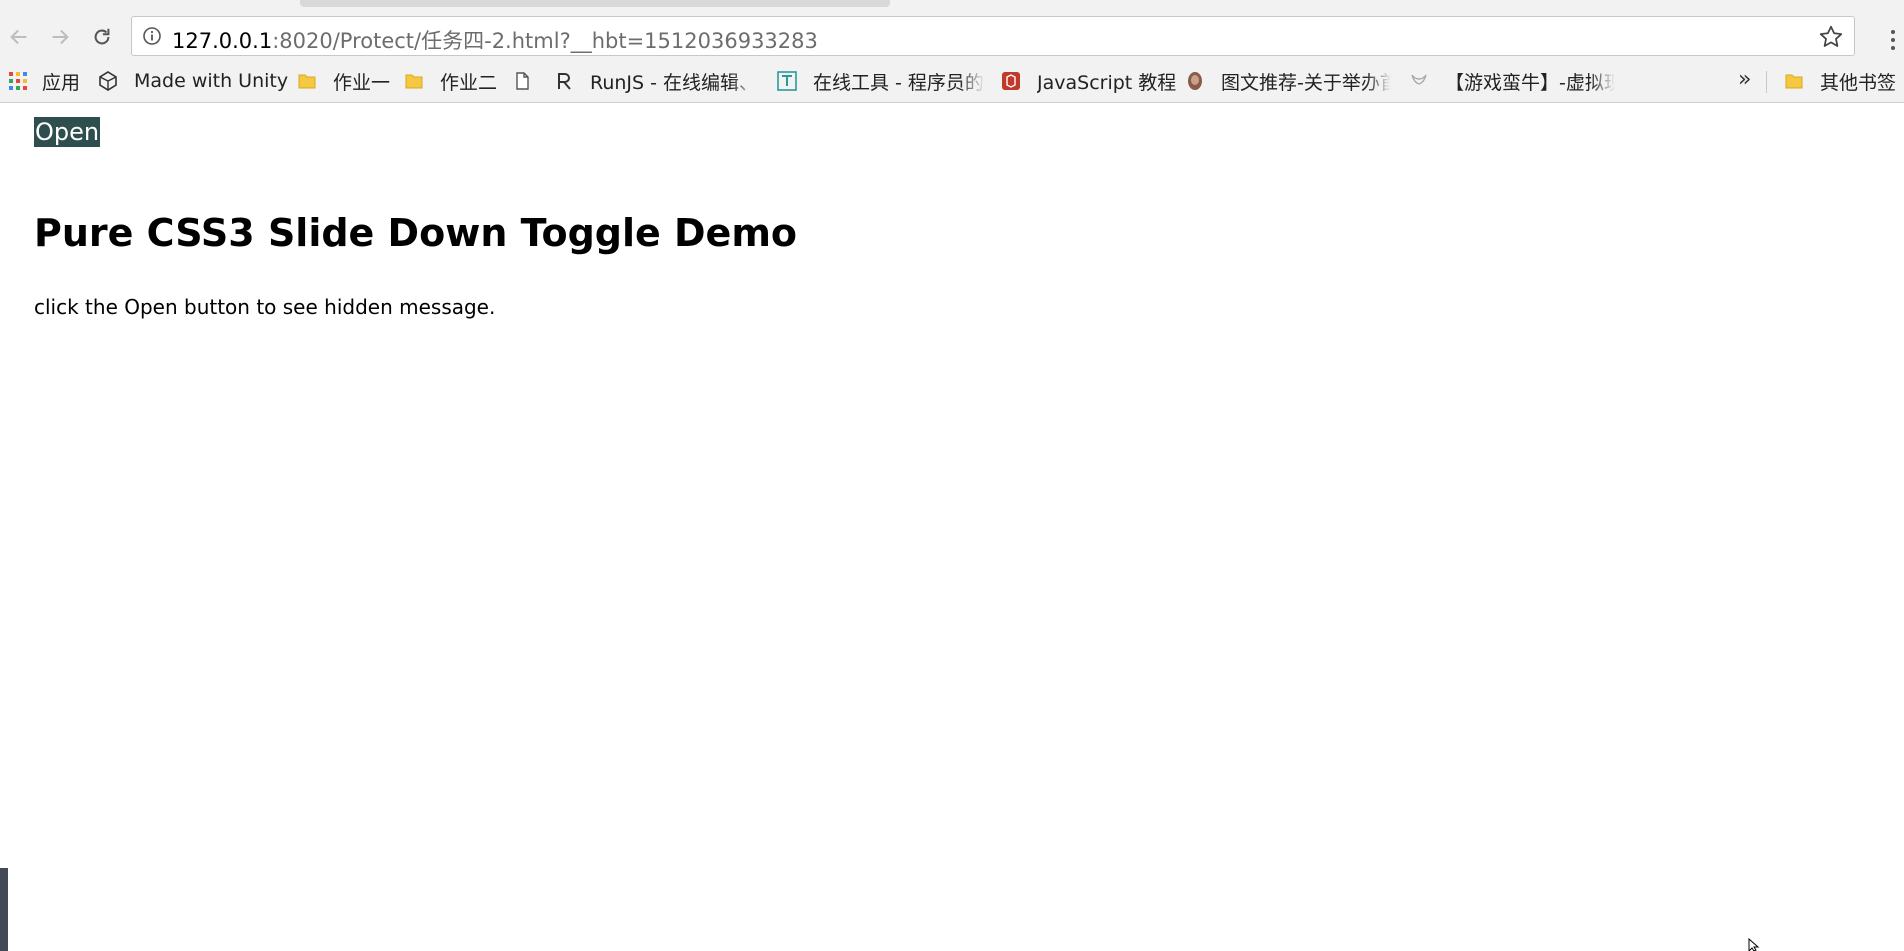 This screenshot has width=1904, height=951. I want to click on bookmark-runjs: RunJS - 在线编辑、展, so click(655, 81).